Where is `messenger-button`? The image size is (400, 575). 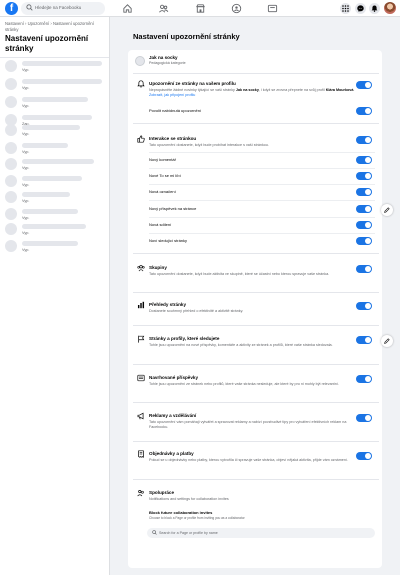 messenger-button is located at coordinates (360, 8).